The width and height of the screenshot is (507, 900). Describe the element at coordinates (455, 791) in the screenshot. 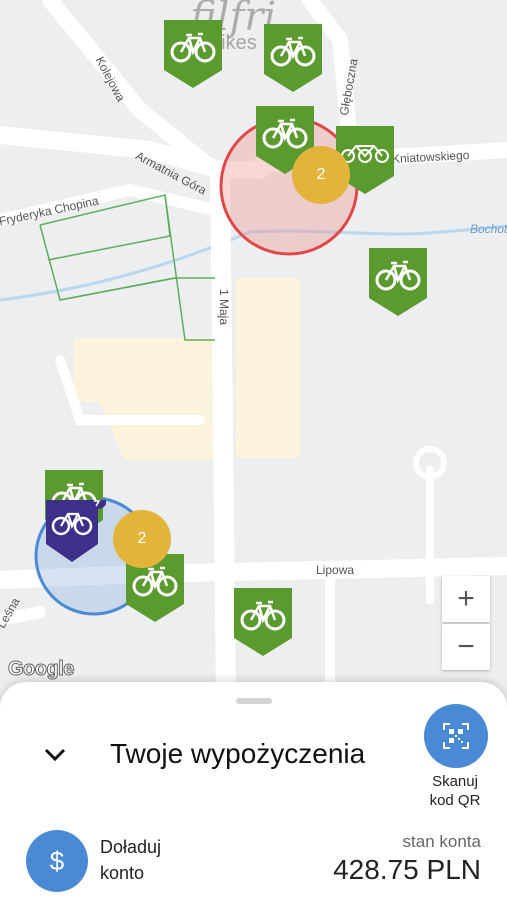

I see `scan-qr-label: Skanuj kod QR` at that location.